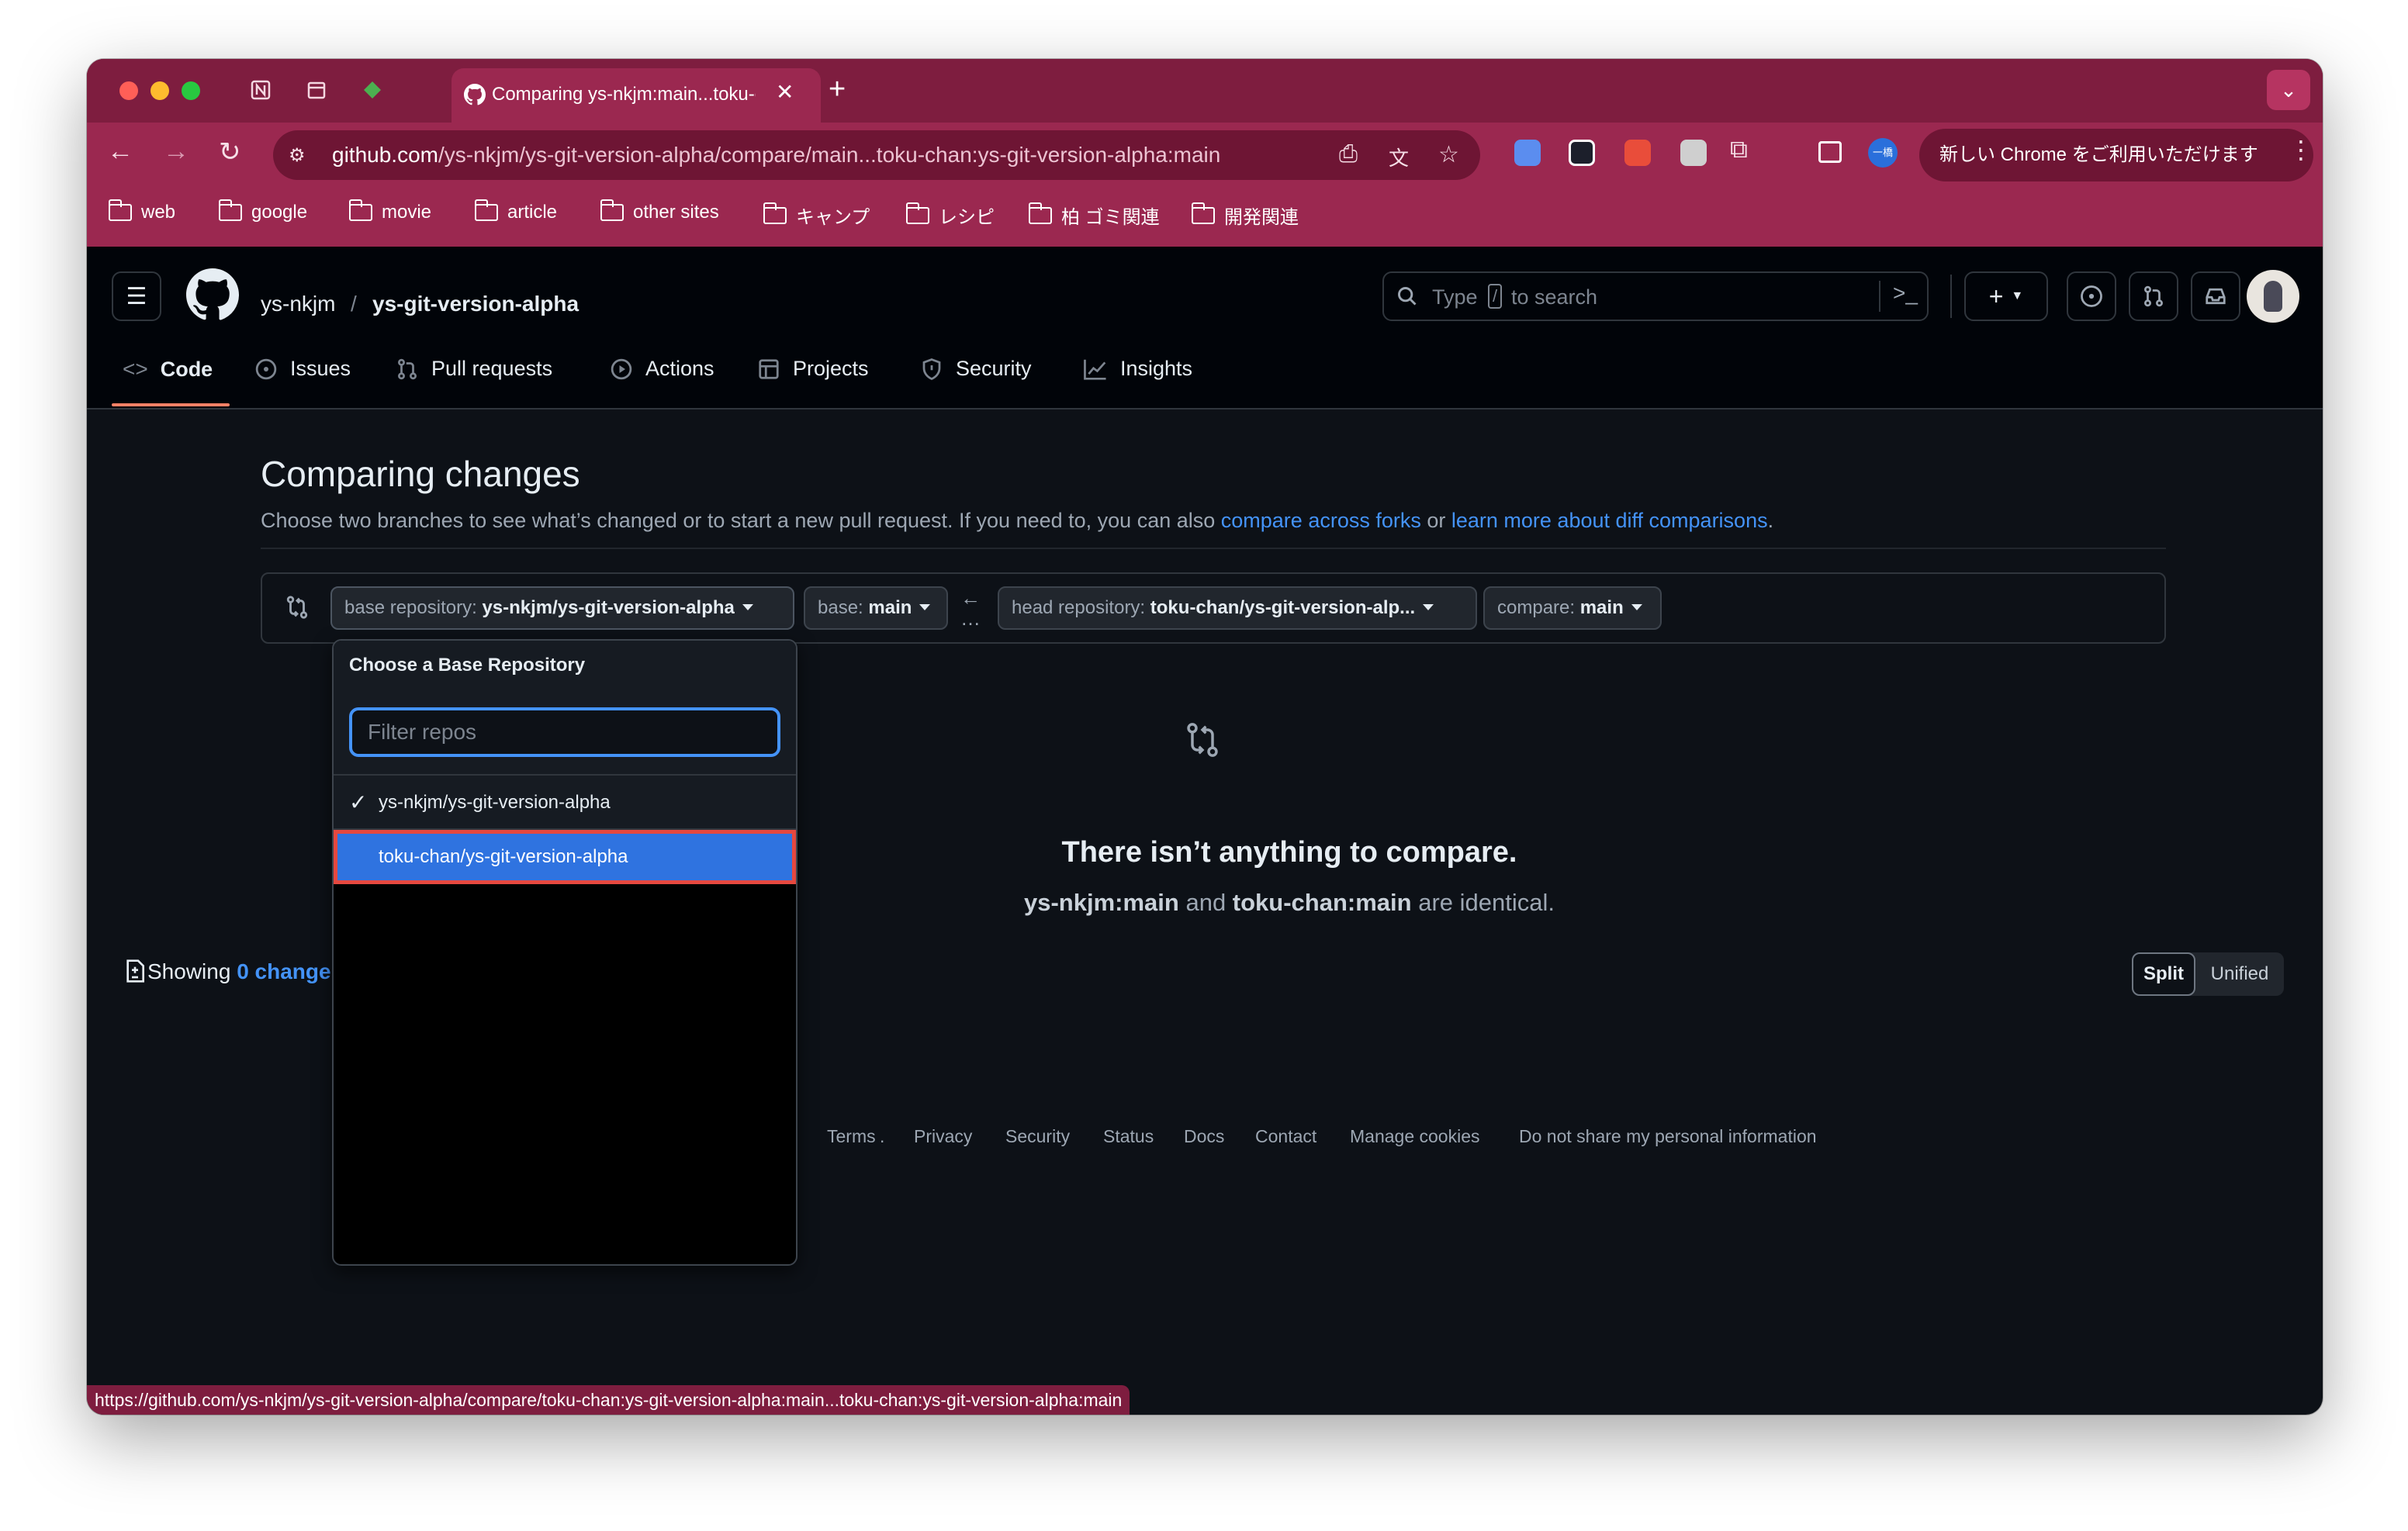  Describe the element at coordinates (1536, 607) in the screenshot. I see `compare-branch-label: compare:` at that location.